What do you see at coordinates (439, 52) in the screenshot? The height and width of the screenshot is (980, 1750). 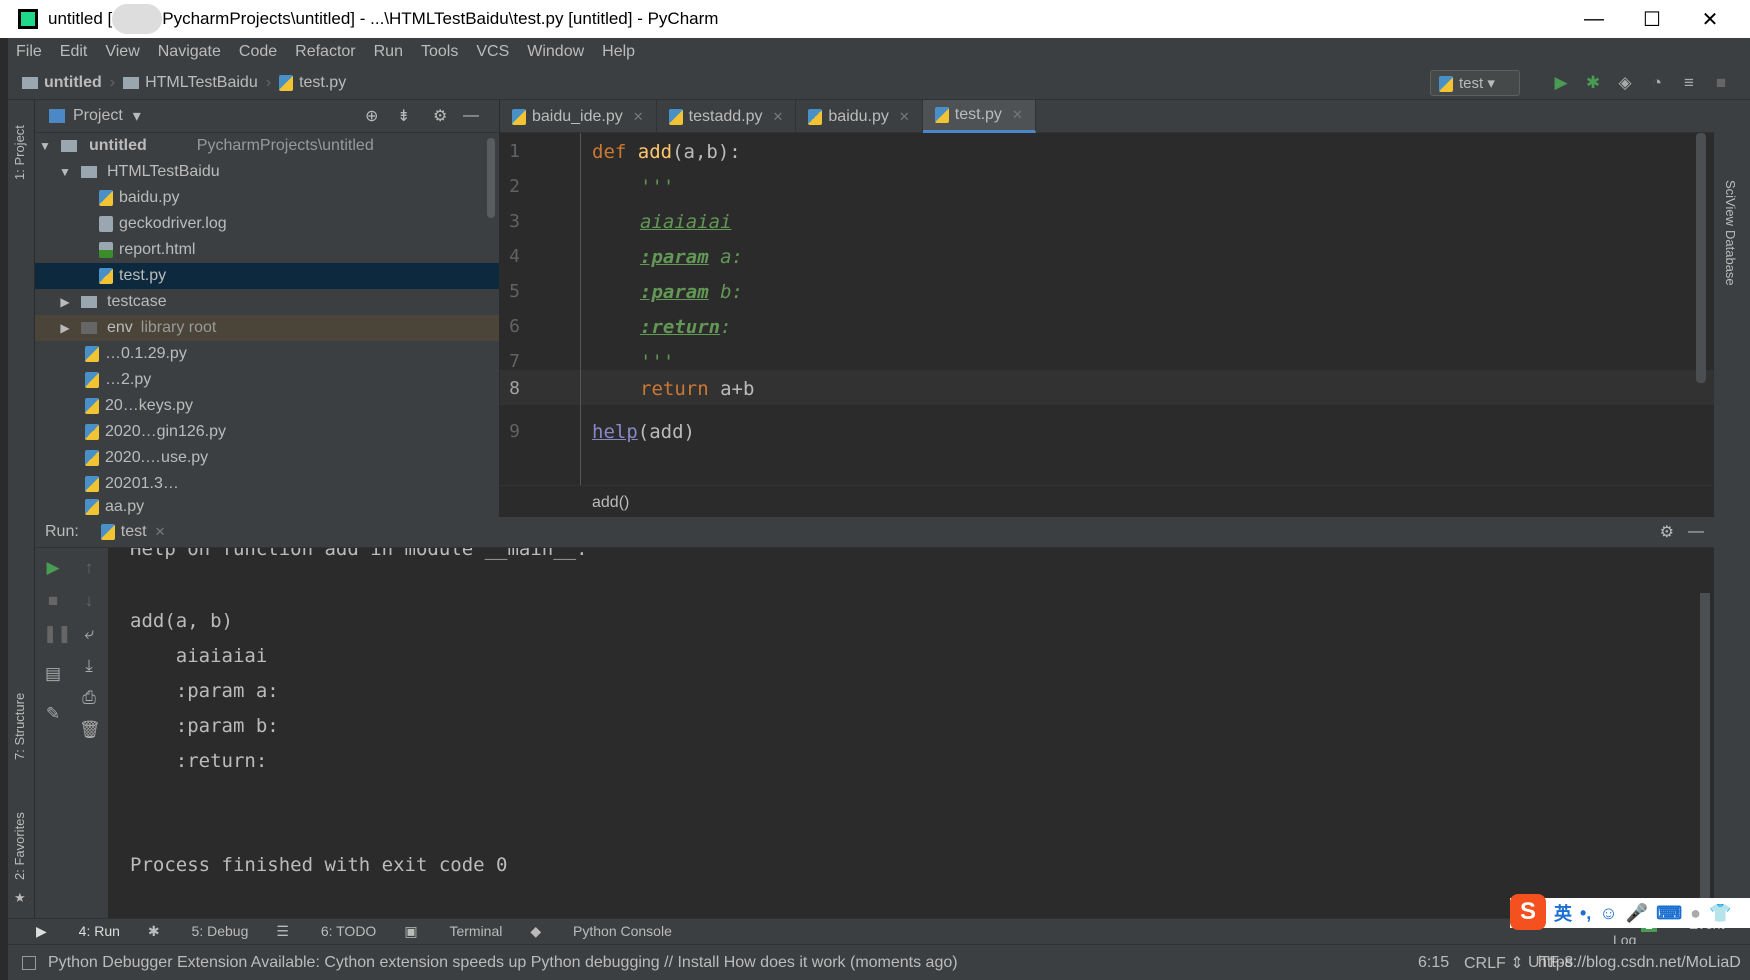 I see `menu-tools: Tools` at bounding box center [439, 52].